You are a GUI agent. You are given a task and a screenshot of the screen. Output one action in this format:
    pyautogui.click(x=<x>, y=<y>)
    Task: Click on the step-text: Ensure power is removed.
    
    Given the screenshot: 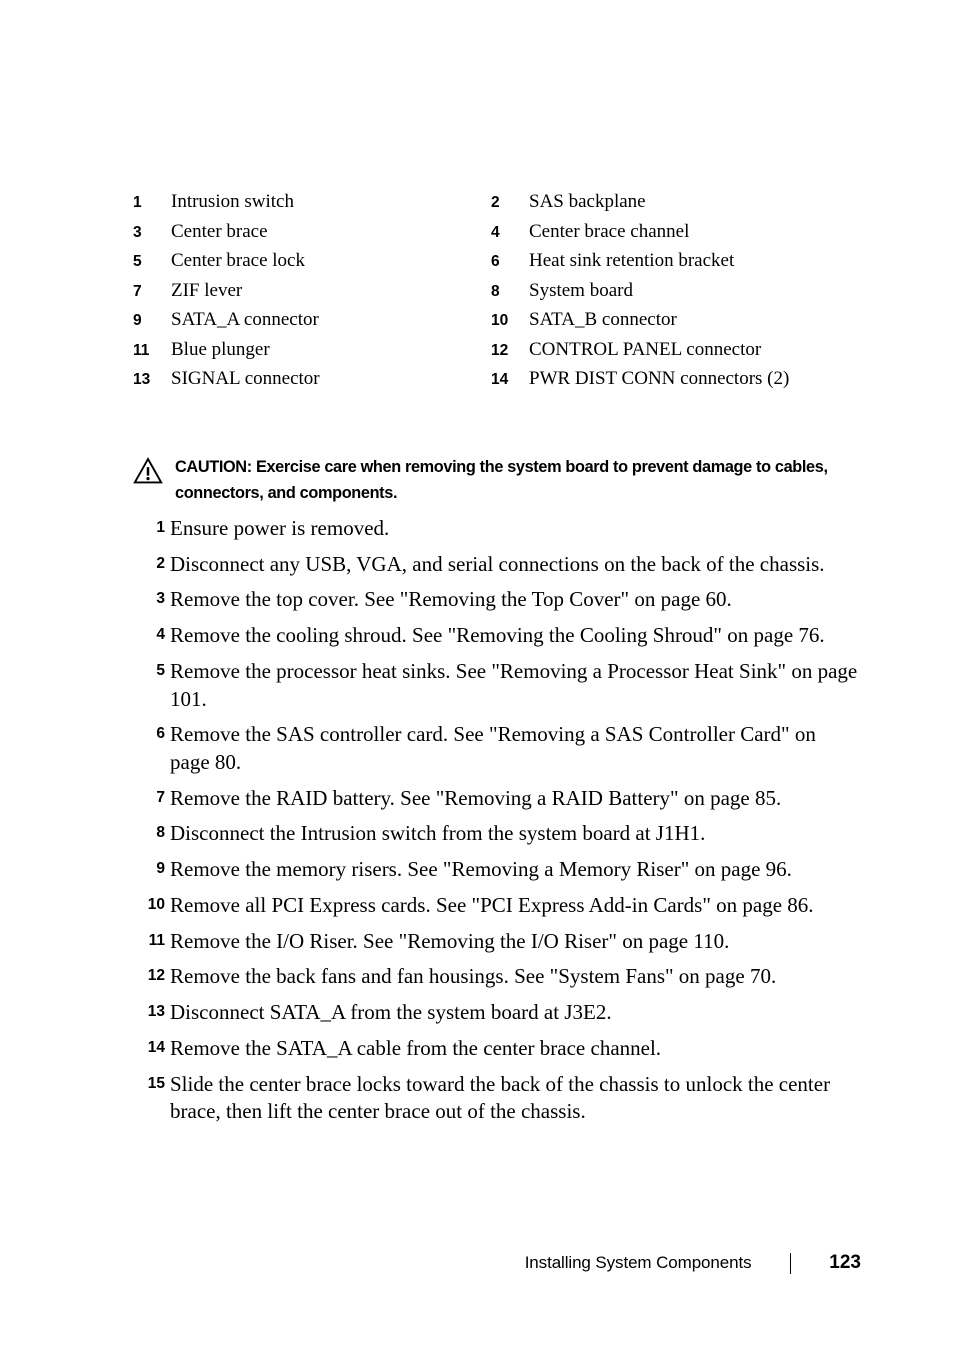 What is the action you would take?
    pyautogui.click(x=280, y=528)
    